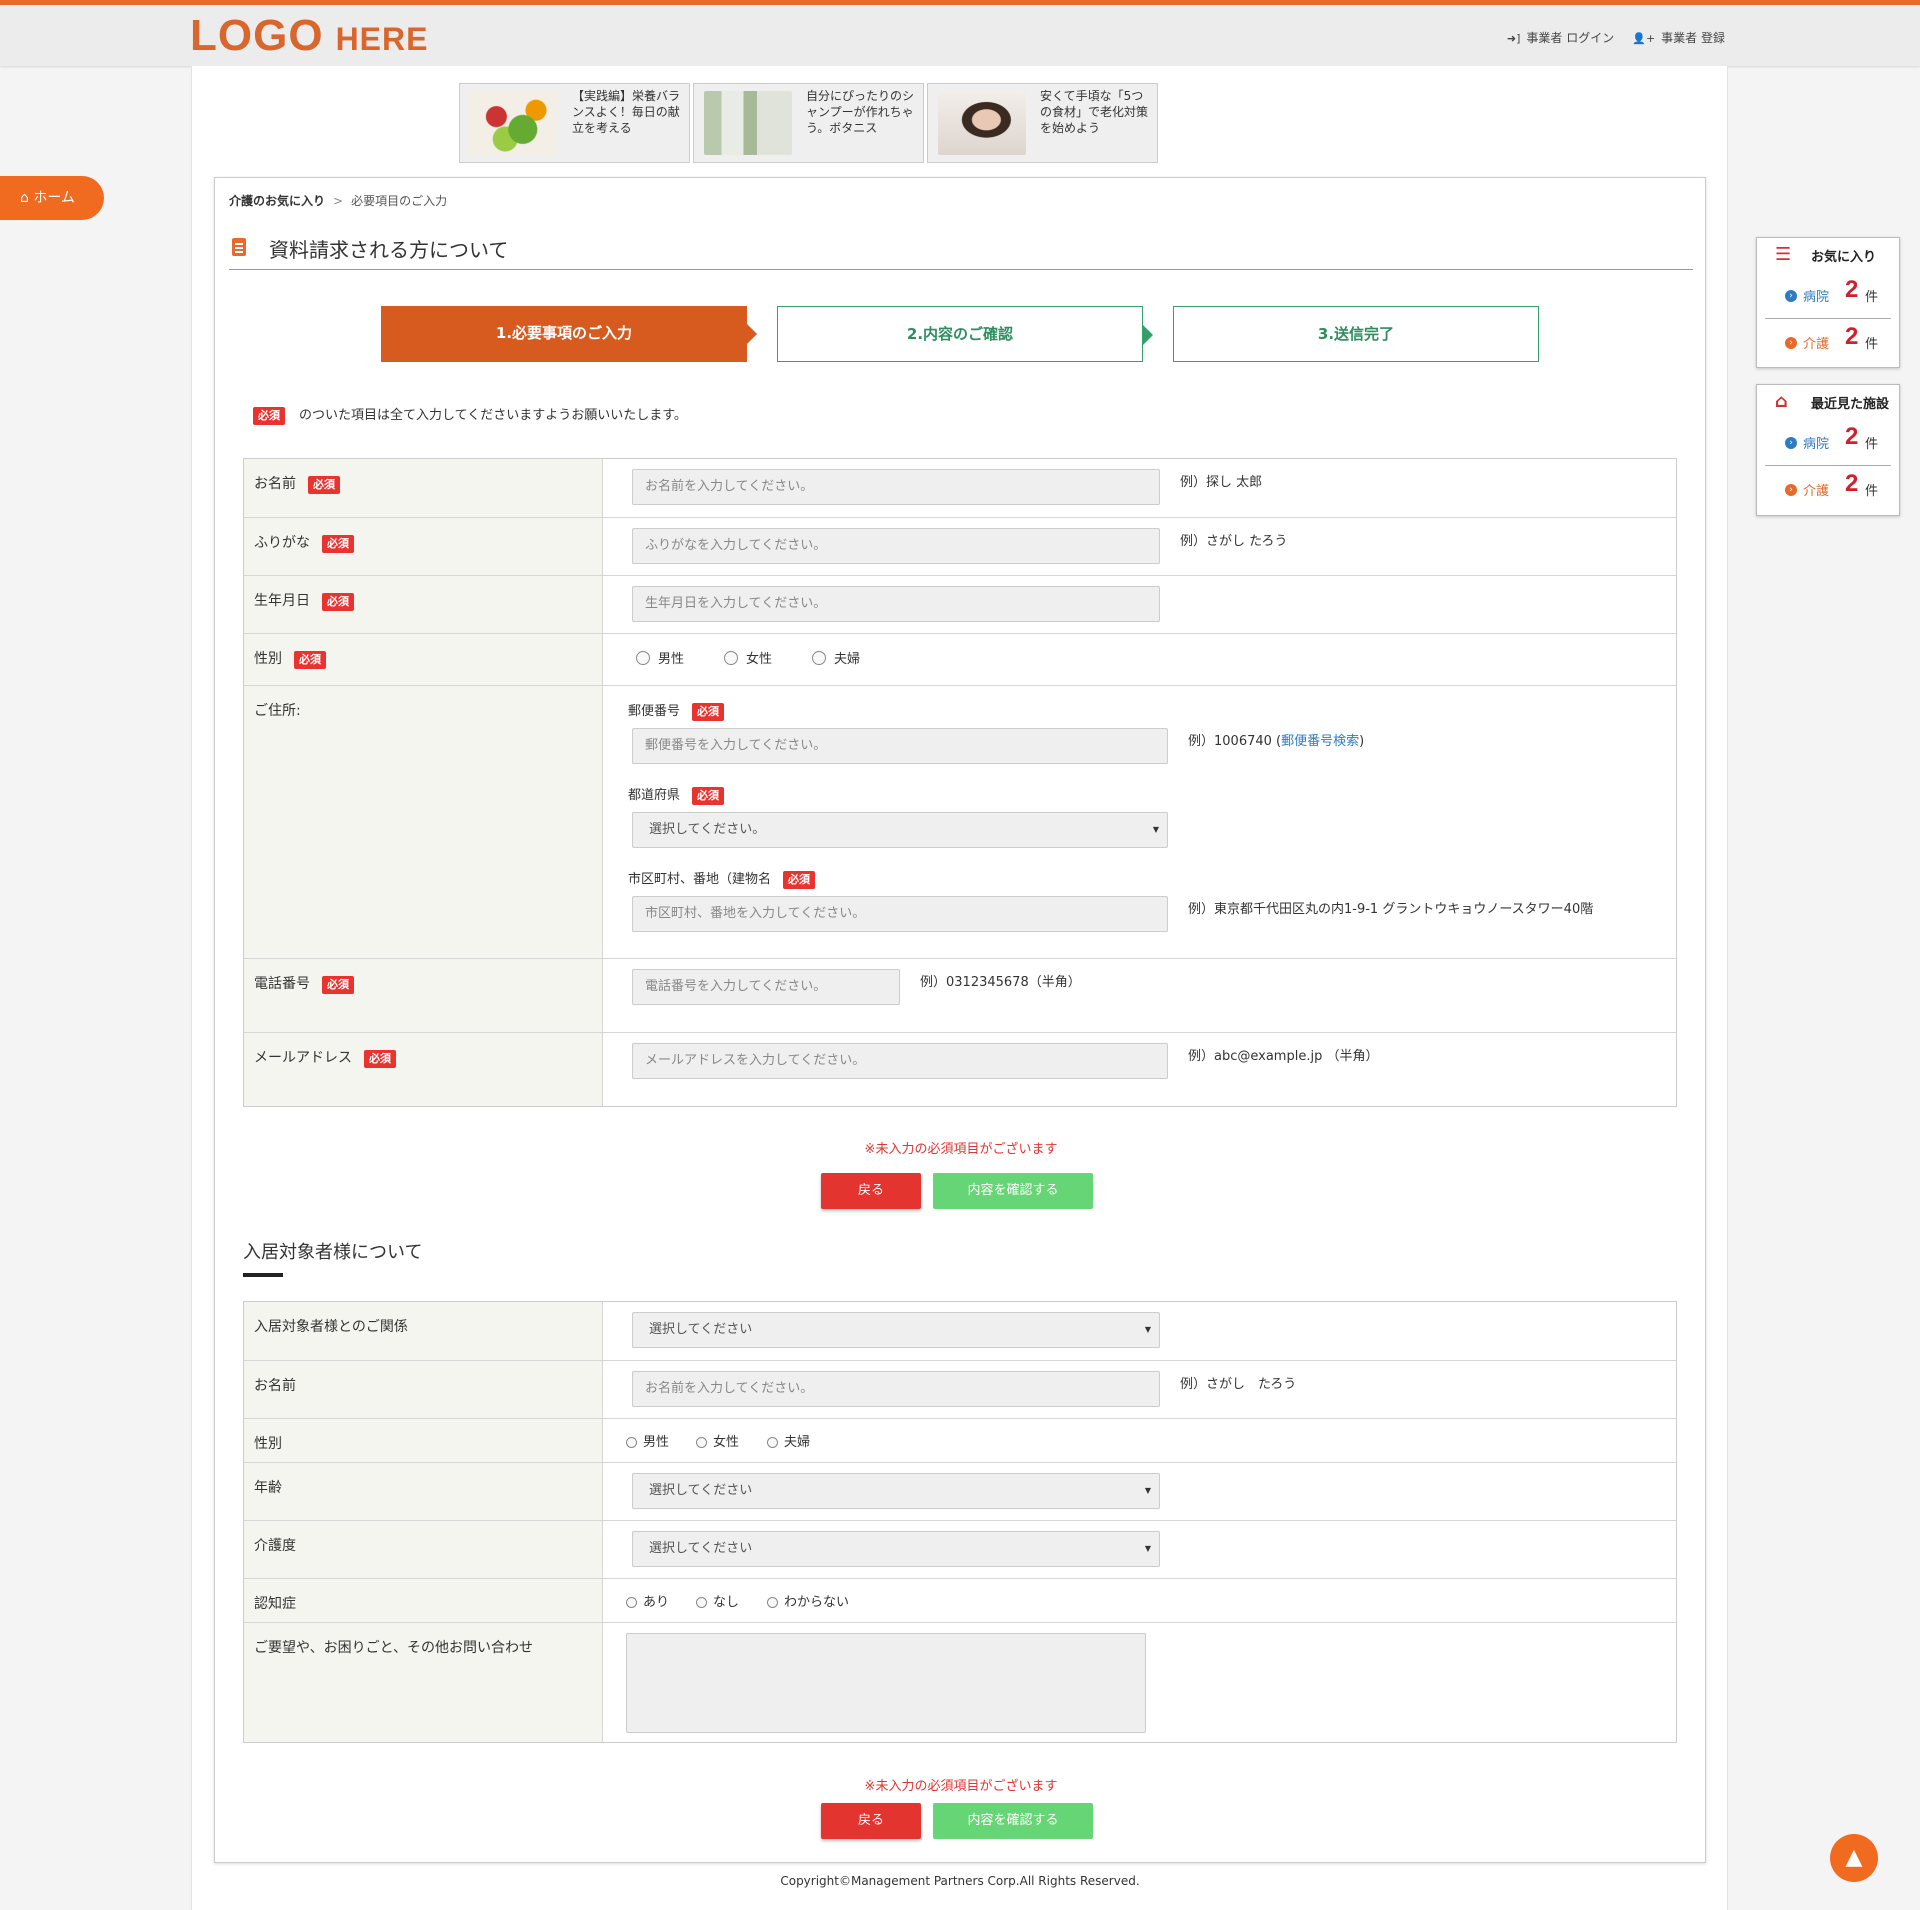  Describe the element at coordinates (309, 36) in the screenshot. I see `site-logo: LOGO HERE` at that location.